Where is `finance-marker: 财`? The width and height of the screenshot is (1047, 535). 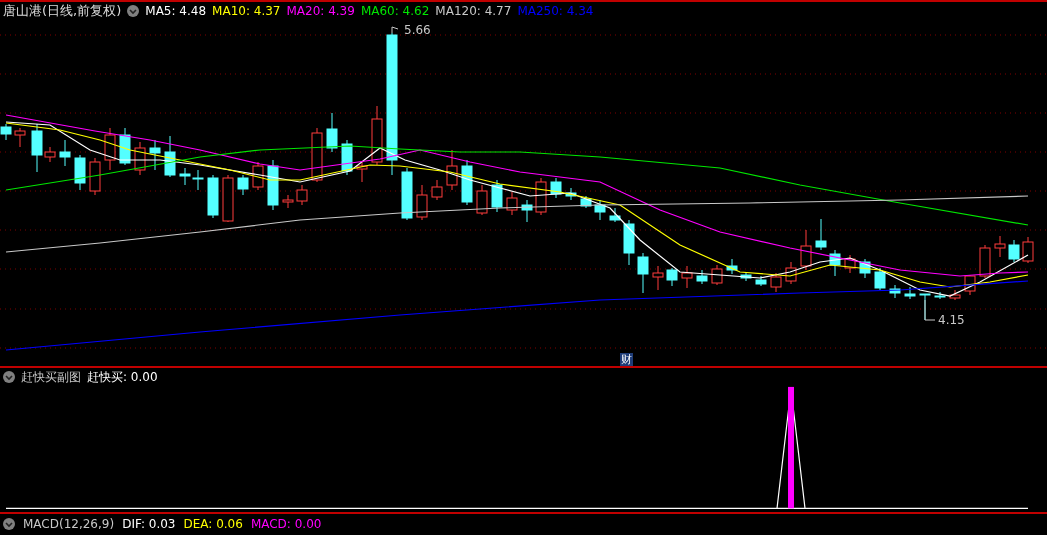
finance-marker: 财 is located at coordinates (626, 359).